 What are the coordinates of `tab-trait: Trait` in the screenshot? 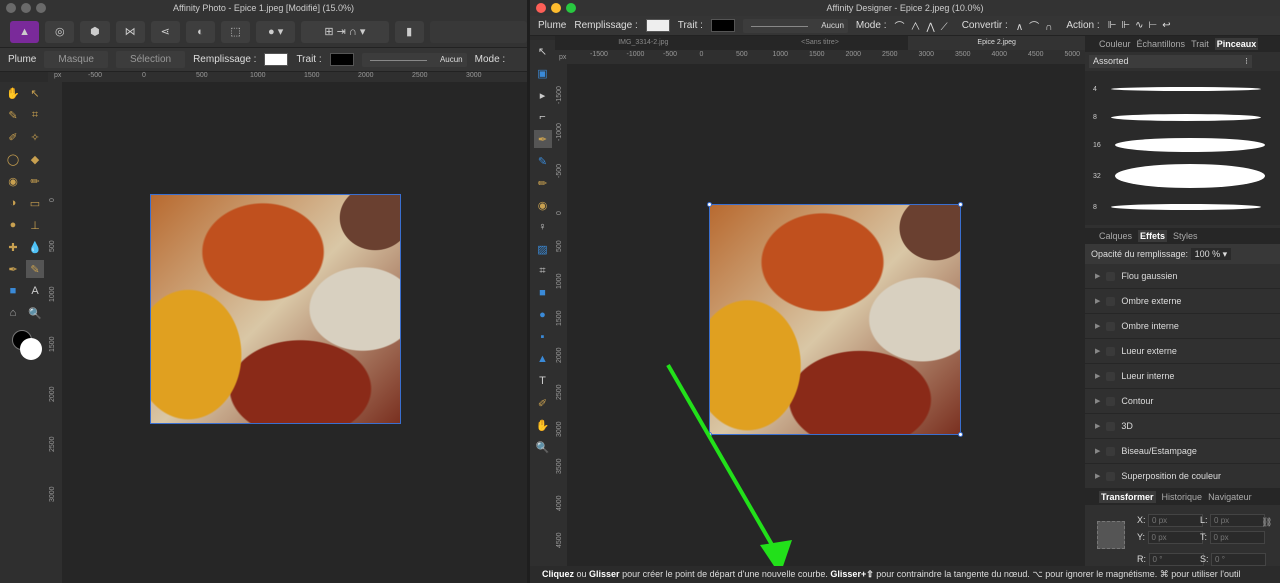 It's located at (1200, 44).